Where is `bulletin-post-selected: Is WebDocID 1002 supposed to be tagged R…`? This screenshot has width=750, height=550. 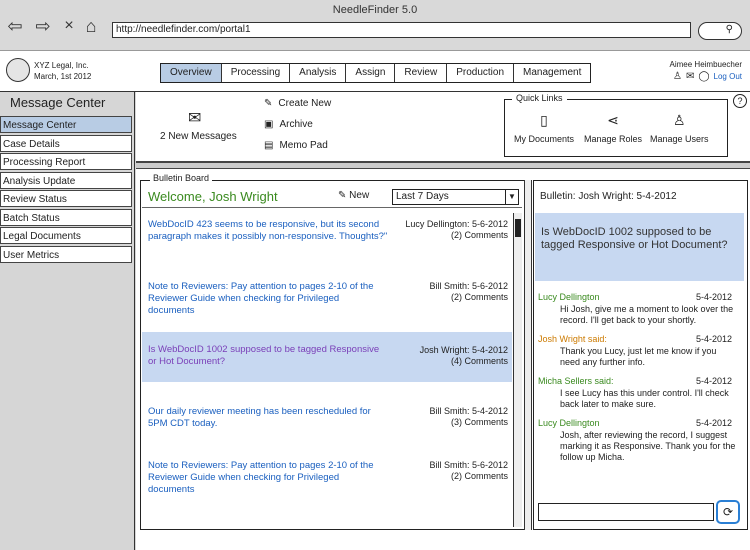 bulletin-post-selected: Is WebDocID 1002 supposed to be tagged R… is located at coordinates (327, 357).